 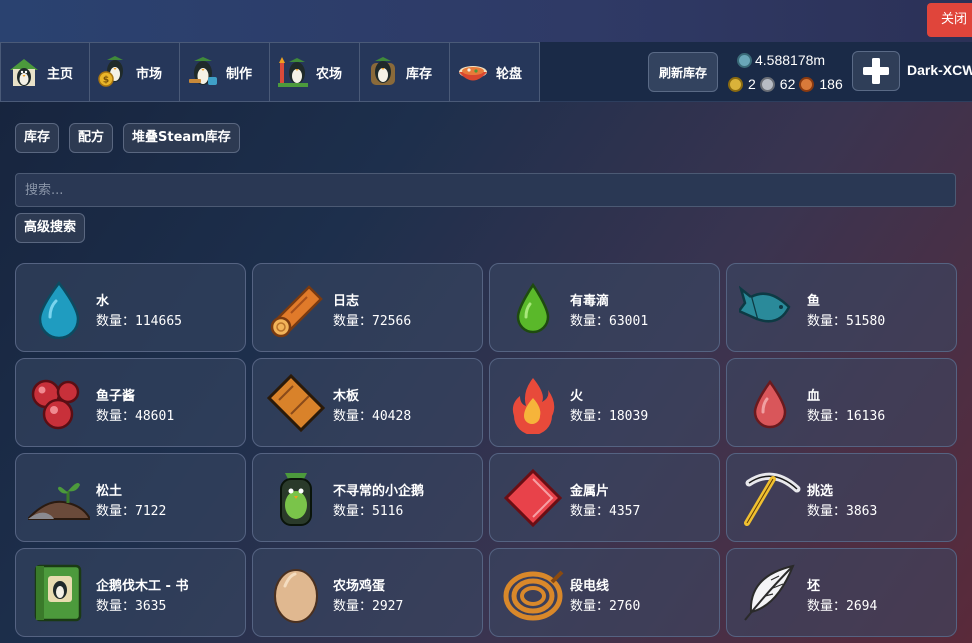 What do you see at coordinates (135, 72) in the screenshot?
I see `tab-market: $ 市场` at bounding box center [135, 72].